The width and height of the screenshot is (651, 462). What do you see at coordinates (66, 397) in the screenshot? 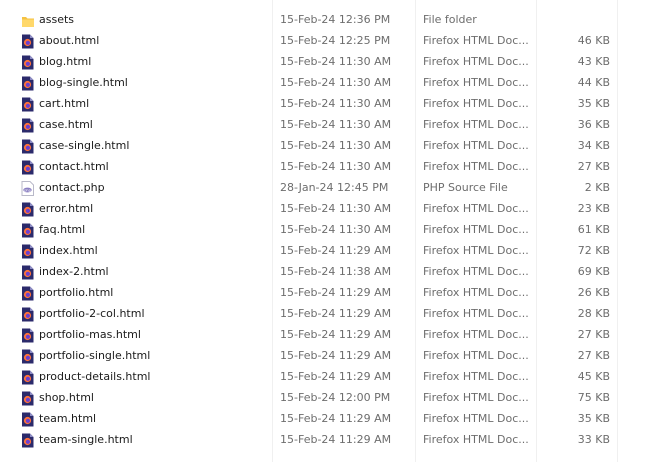
I see `file-name: shop.html` at bounding box center [66, 397].